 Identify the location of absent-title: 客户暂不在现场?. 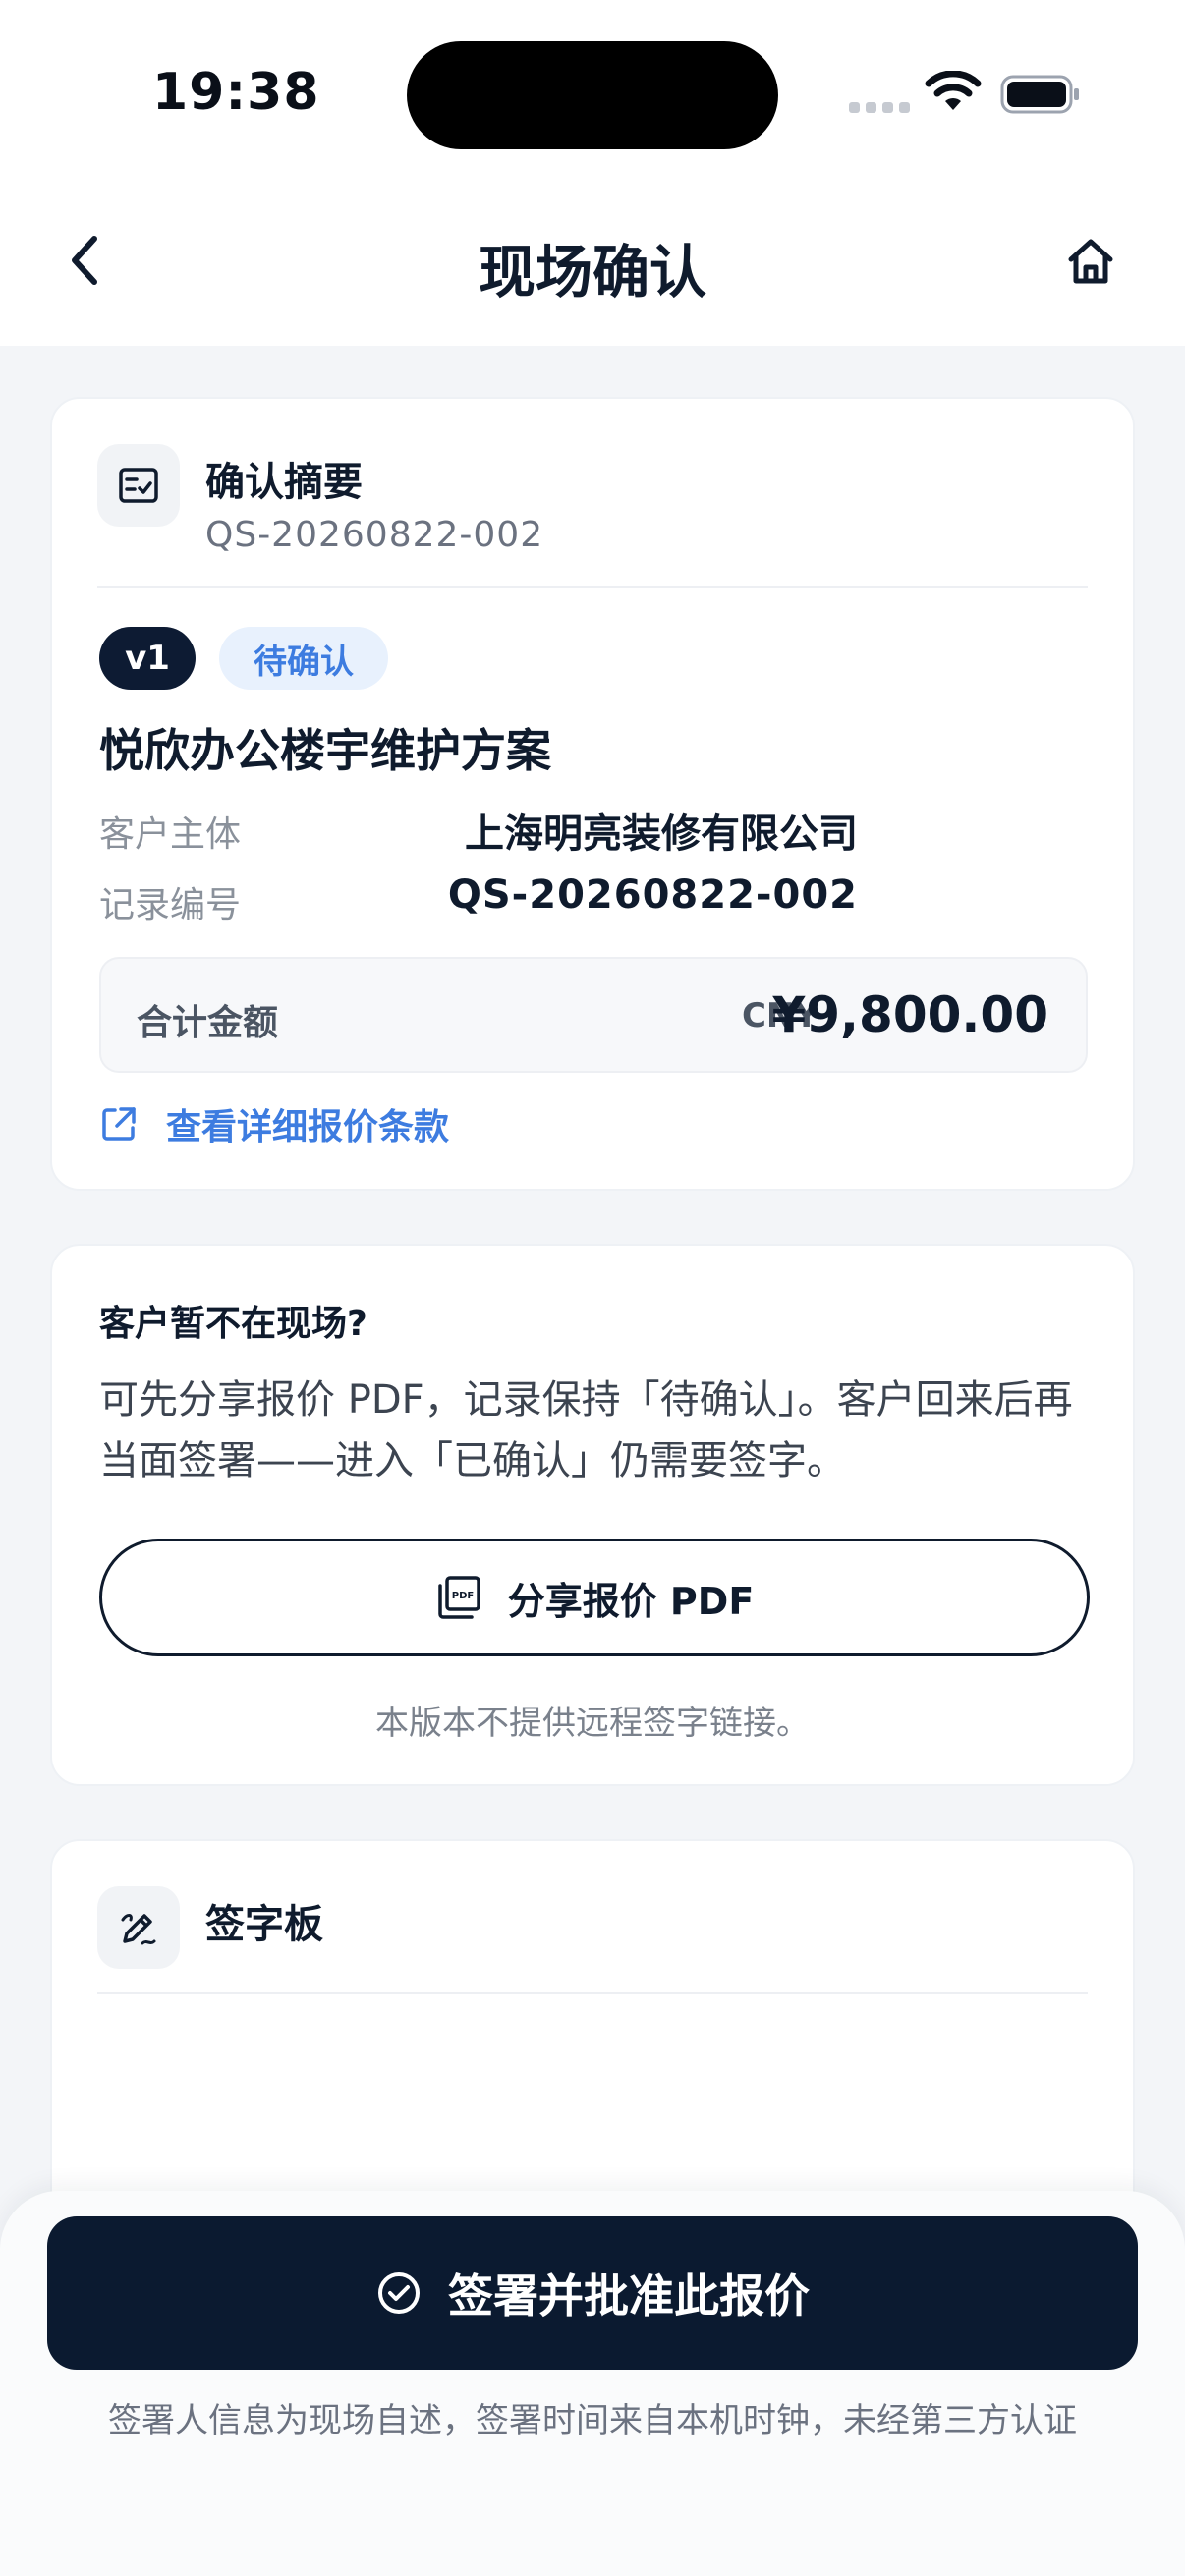
(233, 1324).